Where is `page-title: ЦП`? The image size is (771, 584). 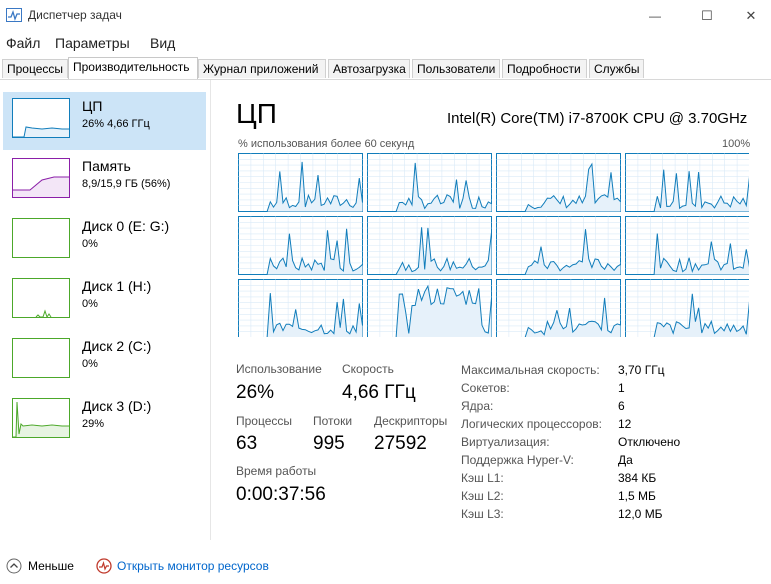 page-title: ЦП is located at coordinates (256, 113).